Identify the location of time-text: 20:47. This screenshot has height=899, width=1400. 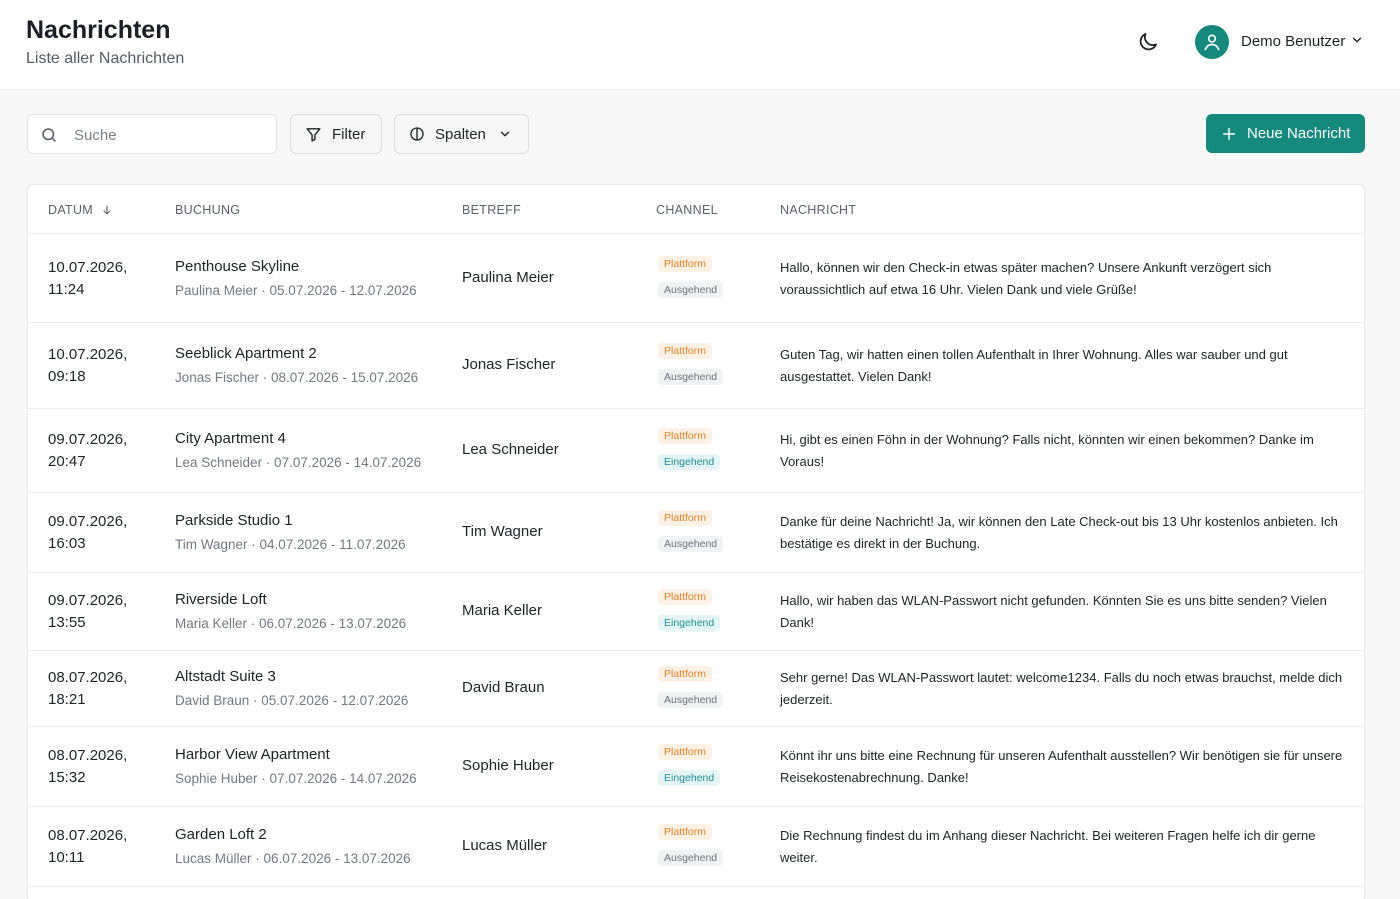
(67, 461).